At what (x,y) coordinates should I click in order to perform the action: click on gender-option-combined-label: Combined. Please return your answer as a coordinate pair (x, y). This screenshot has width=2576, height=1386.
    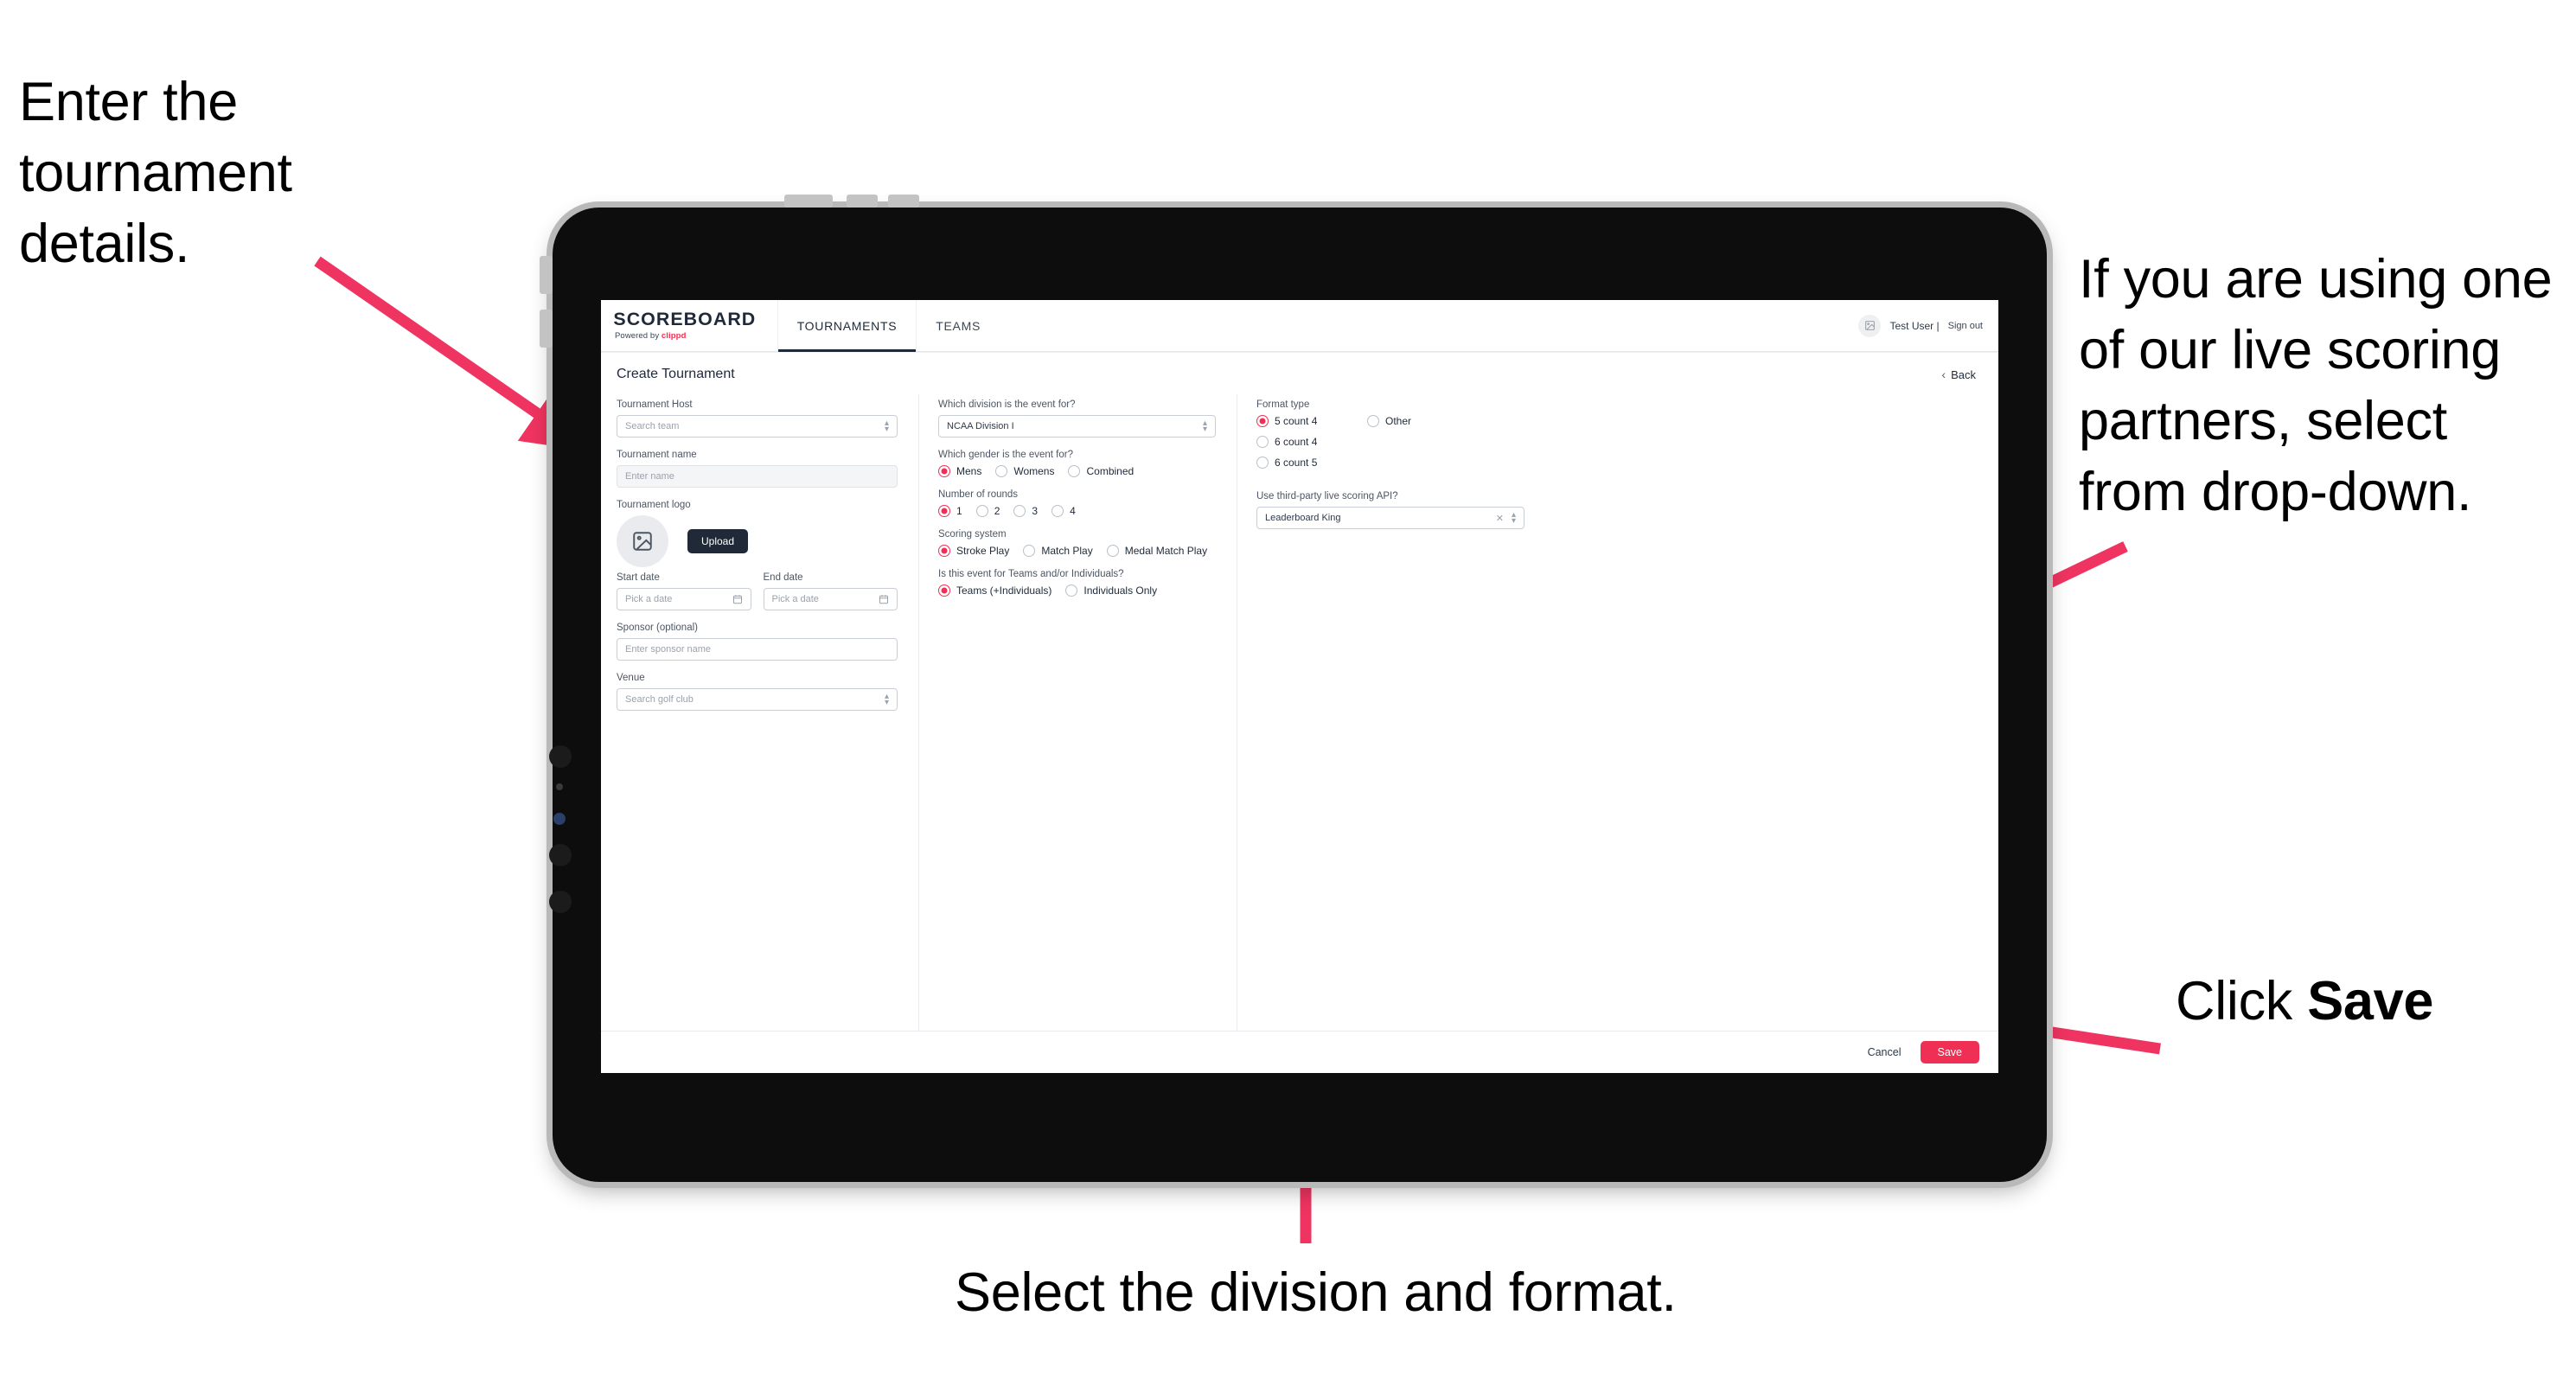
    Looking at the image, I should click on (1111, 471).